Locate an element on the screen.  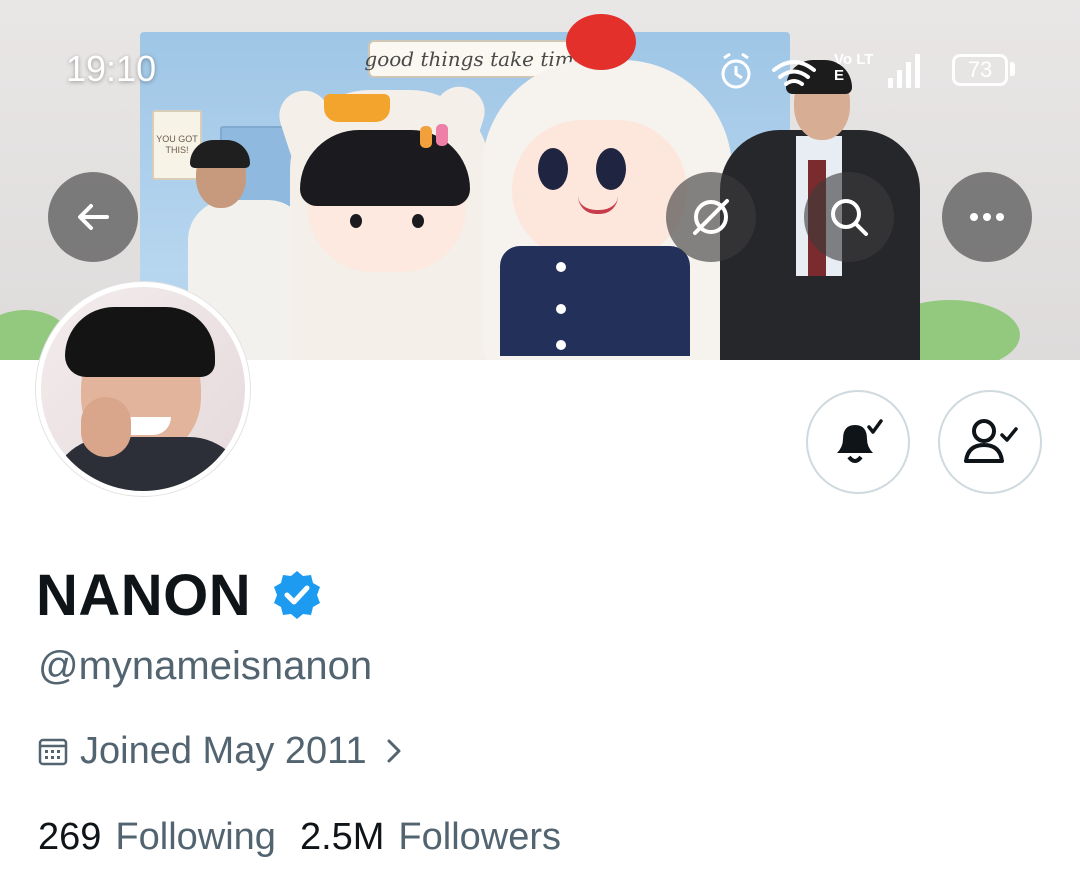
more-icon is located at coordinates (987, 217).